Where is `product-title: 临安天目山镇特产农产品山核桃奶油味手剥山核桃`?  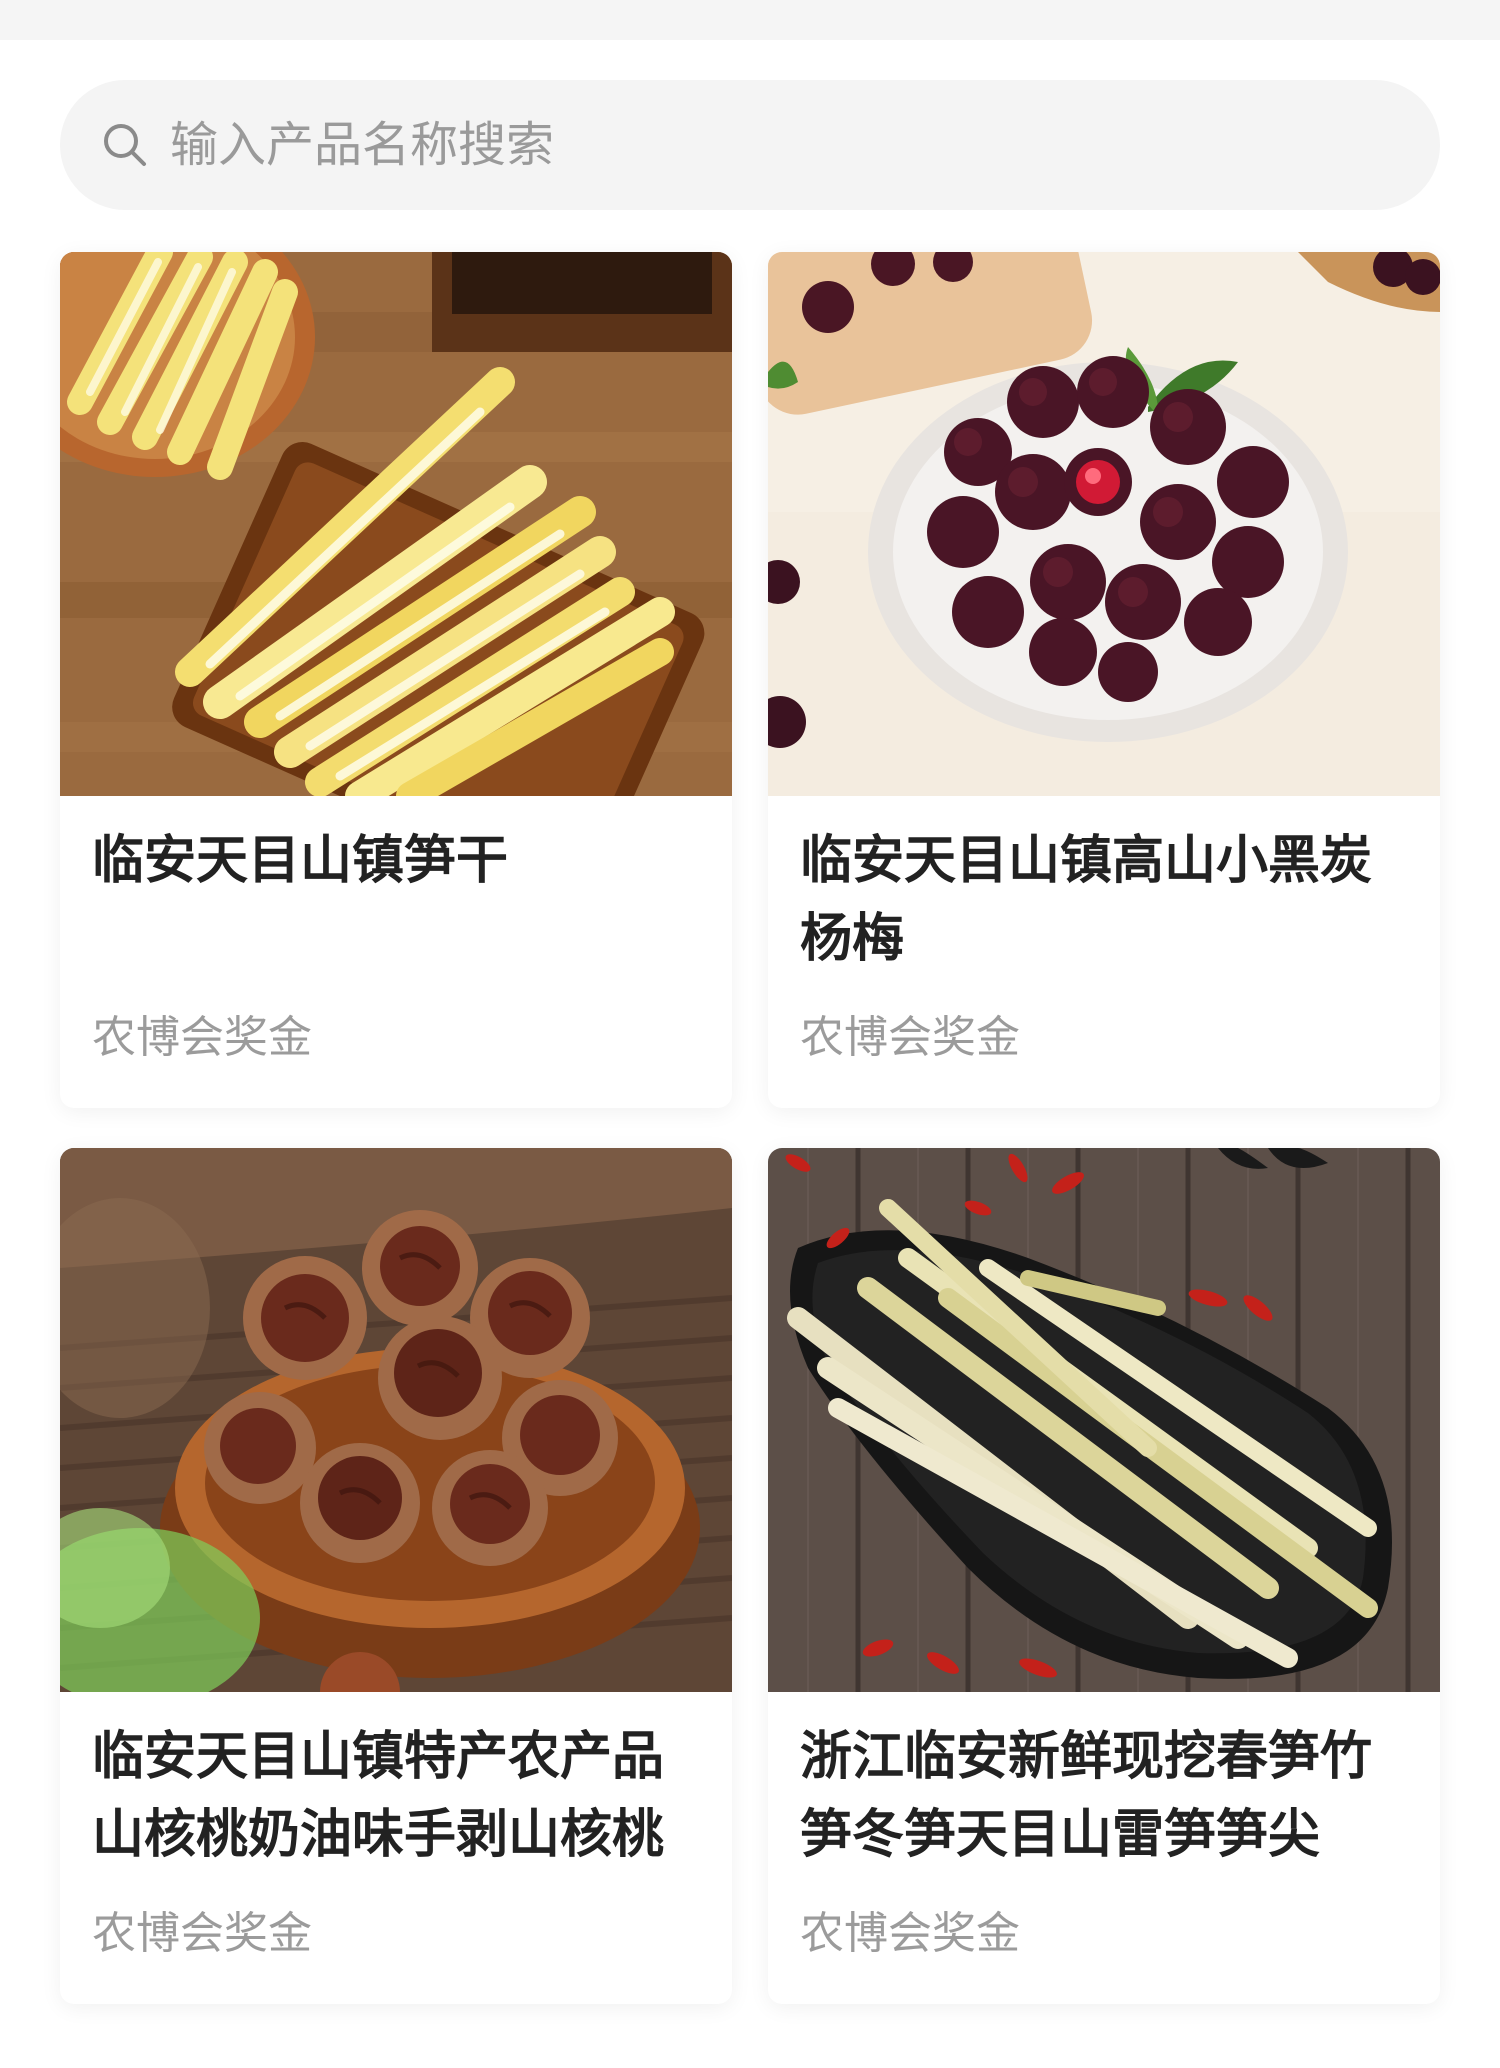
product-title: 临安天目山镇特产农产品山核桃奶油味手剥山核桃 is located at coordinates (398, 1796).